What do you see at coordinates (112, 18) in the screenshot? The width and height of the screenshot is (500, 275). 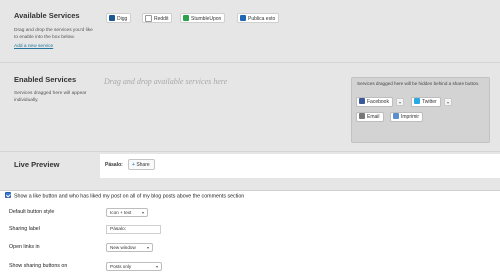 I see `digg-icon` at bounding box center [112, 18].